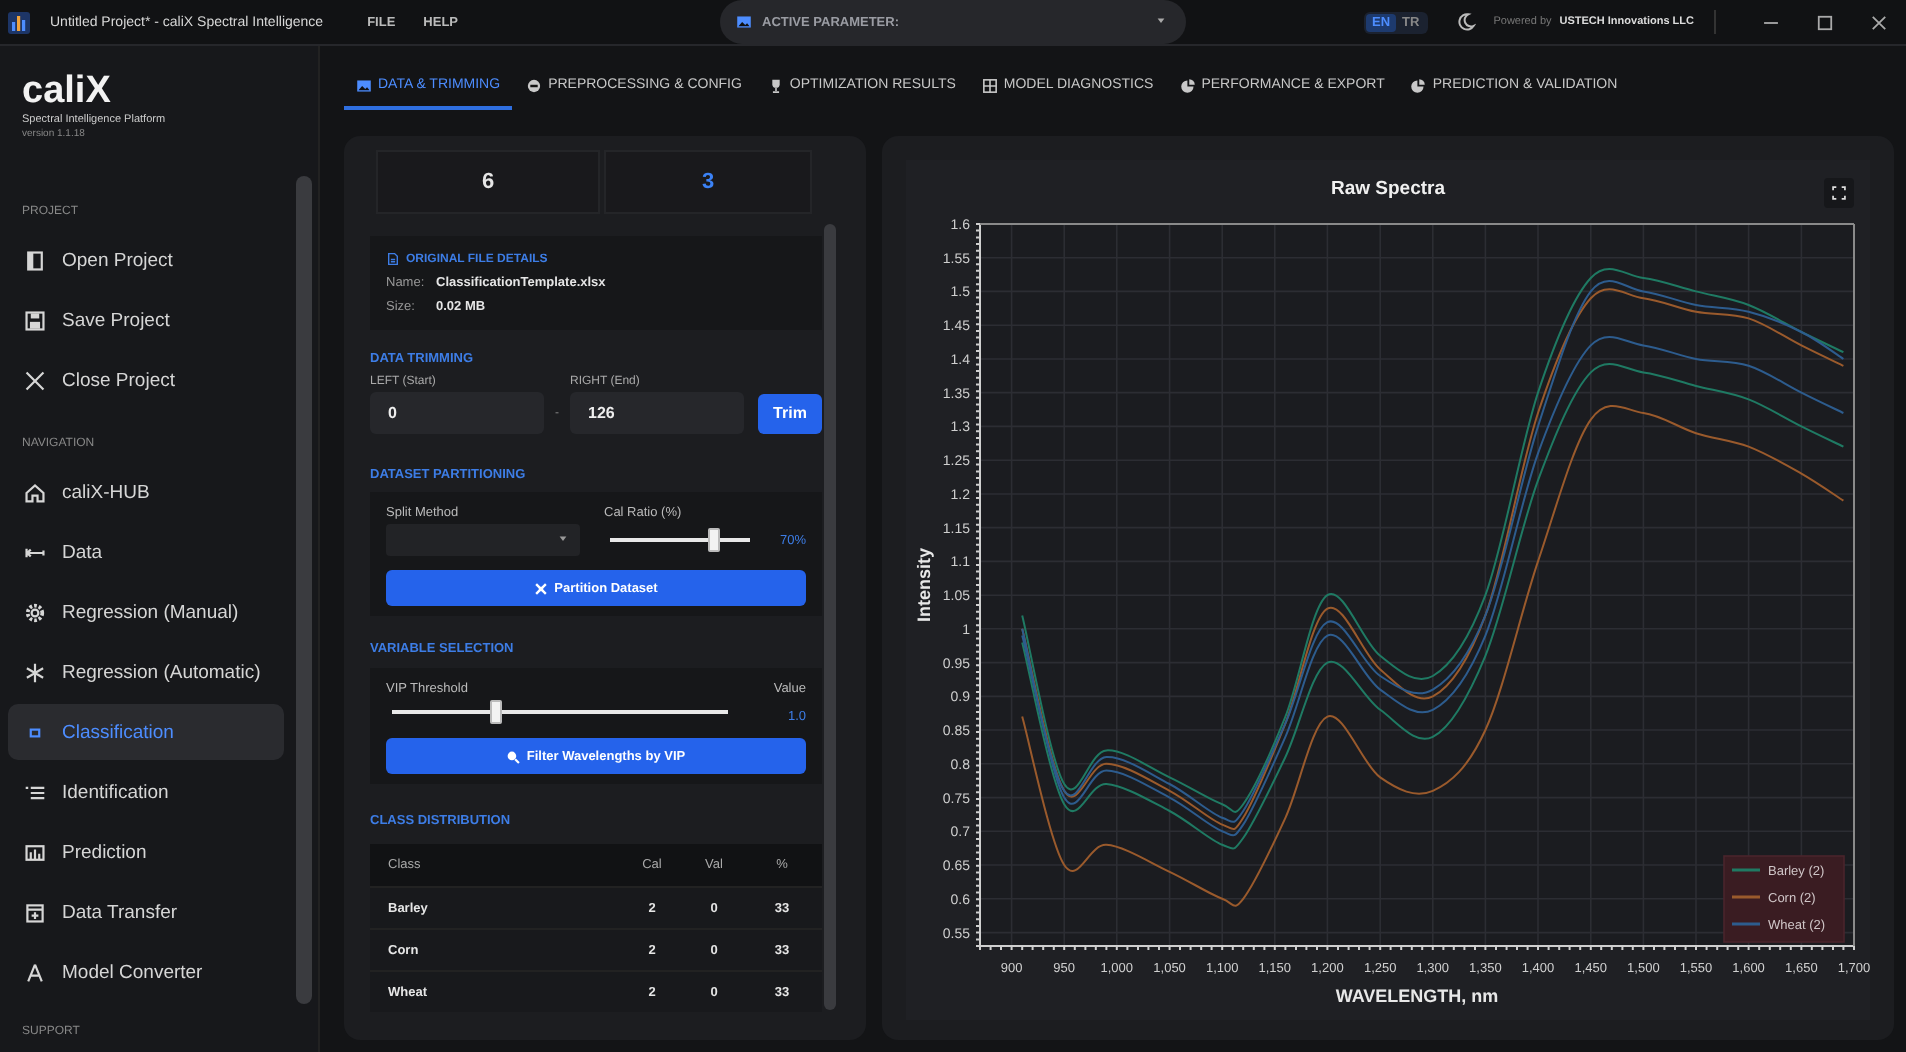 This screenshot has height=1052, width=1906. I want to click on axis-title: Intensity, so click(924, 585).